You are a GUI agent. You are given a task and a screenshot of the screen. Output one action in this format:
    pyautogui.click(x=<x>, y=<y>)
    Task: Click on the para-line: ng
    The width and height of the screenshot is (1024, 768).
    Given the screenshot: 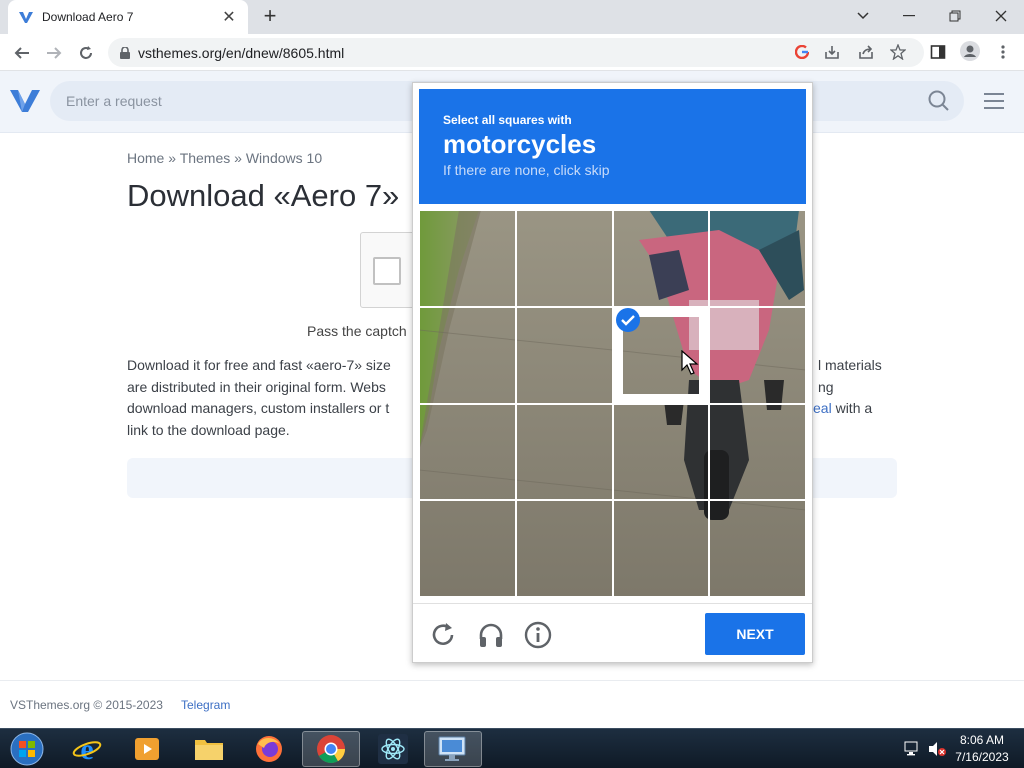 What is the action you would take?
    pyautogui.click(x=826, y=386)
    